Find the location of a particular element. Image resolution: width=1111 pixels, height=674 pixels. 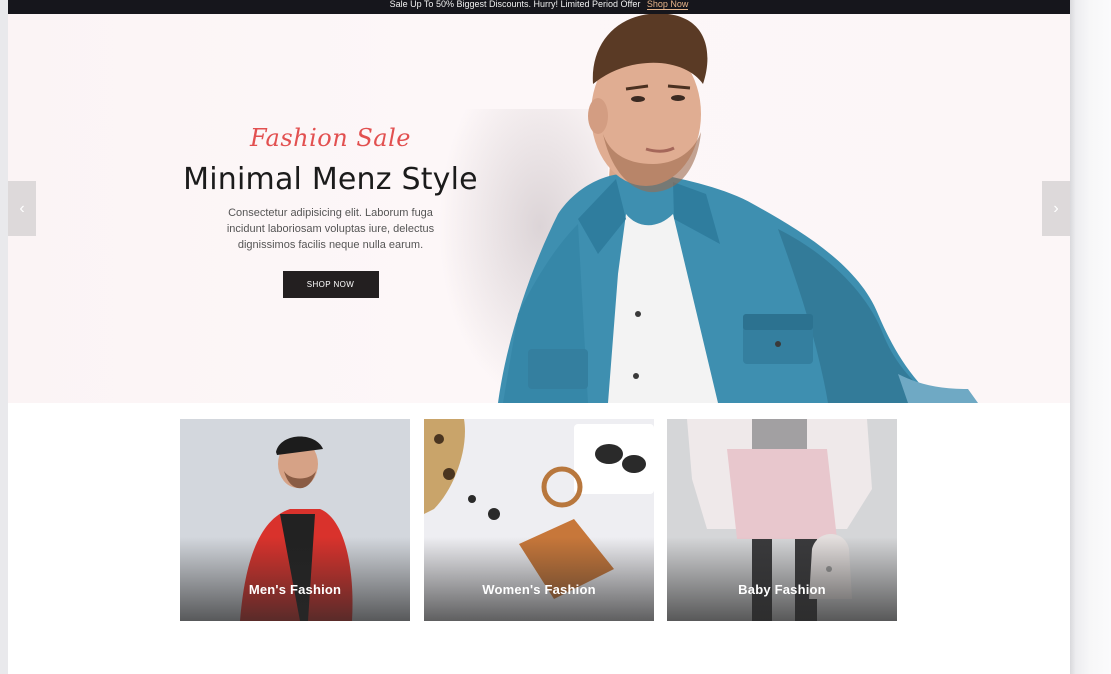

chevron-right-icon: › is located at coordinates (1056, 208).